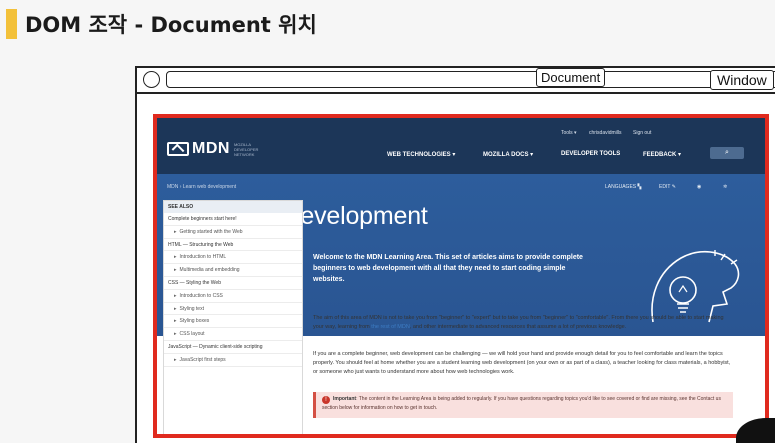 The image size is (775, 443). What do you see at coordinates (699, 187) in the screenshot?
I see `watch-icon: ◉` at bounding box center [699, 187].